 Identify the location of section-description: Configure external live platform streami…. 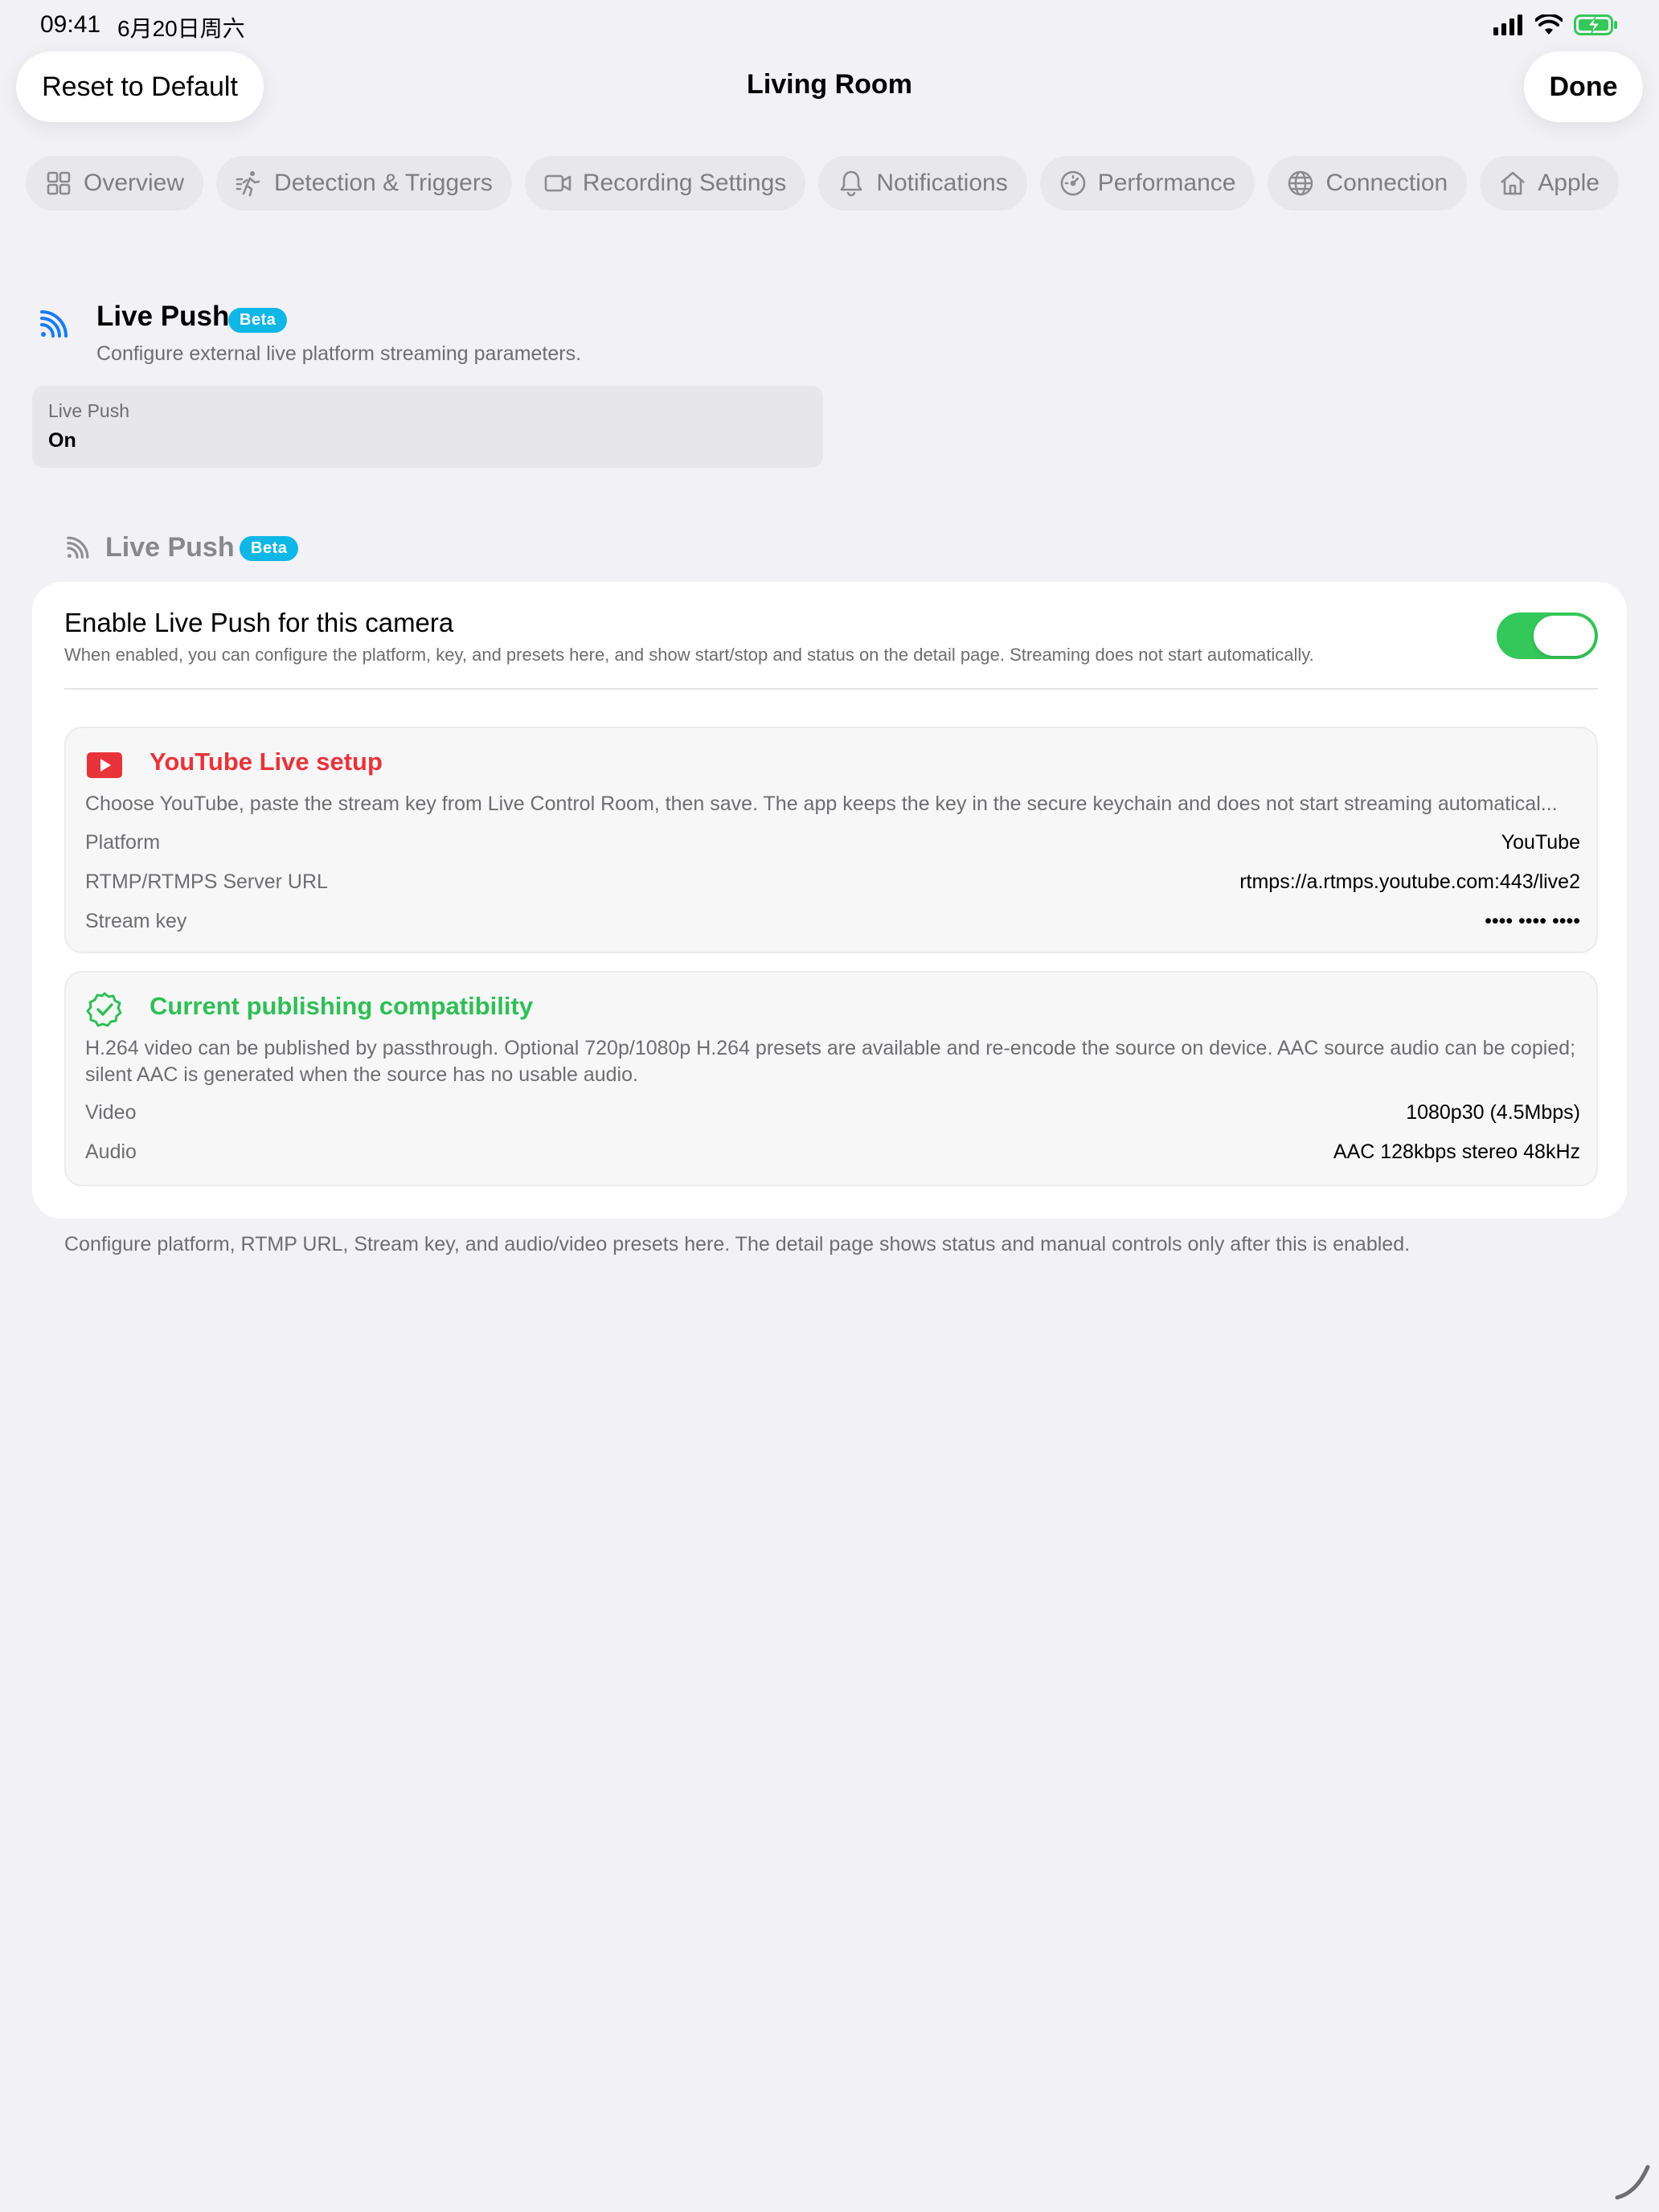
(339, 353).